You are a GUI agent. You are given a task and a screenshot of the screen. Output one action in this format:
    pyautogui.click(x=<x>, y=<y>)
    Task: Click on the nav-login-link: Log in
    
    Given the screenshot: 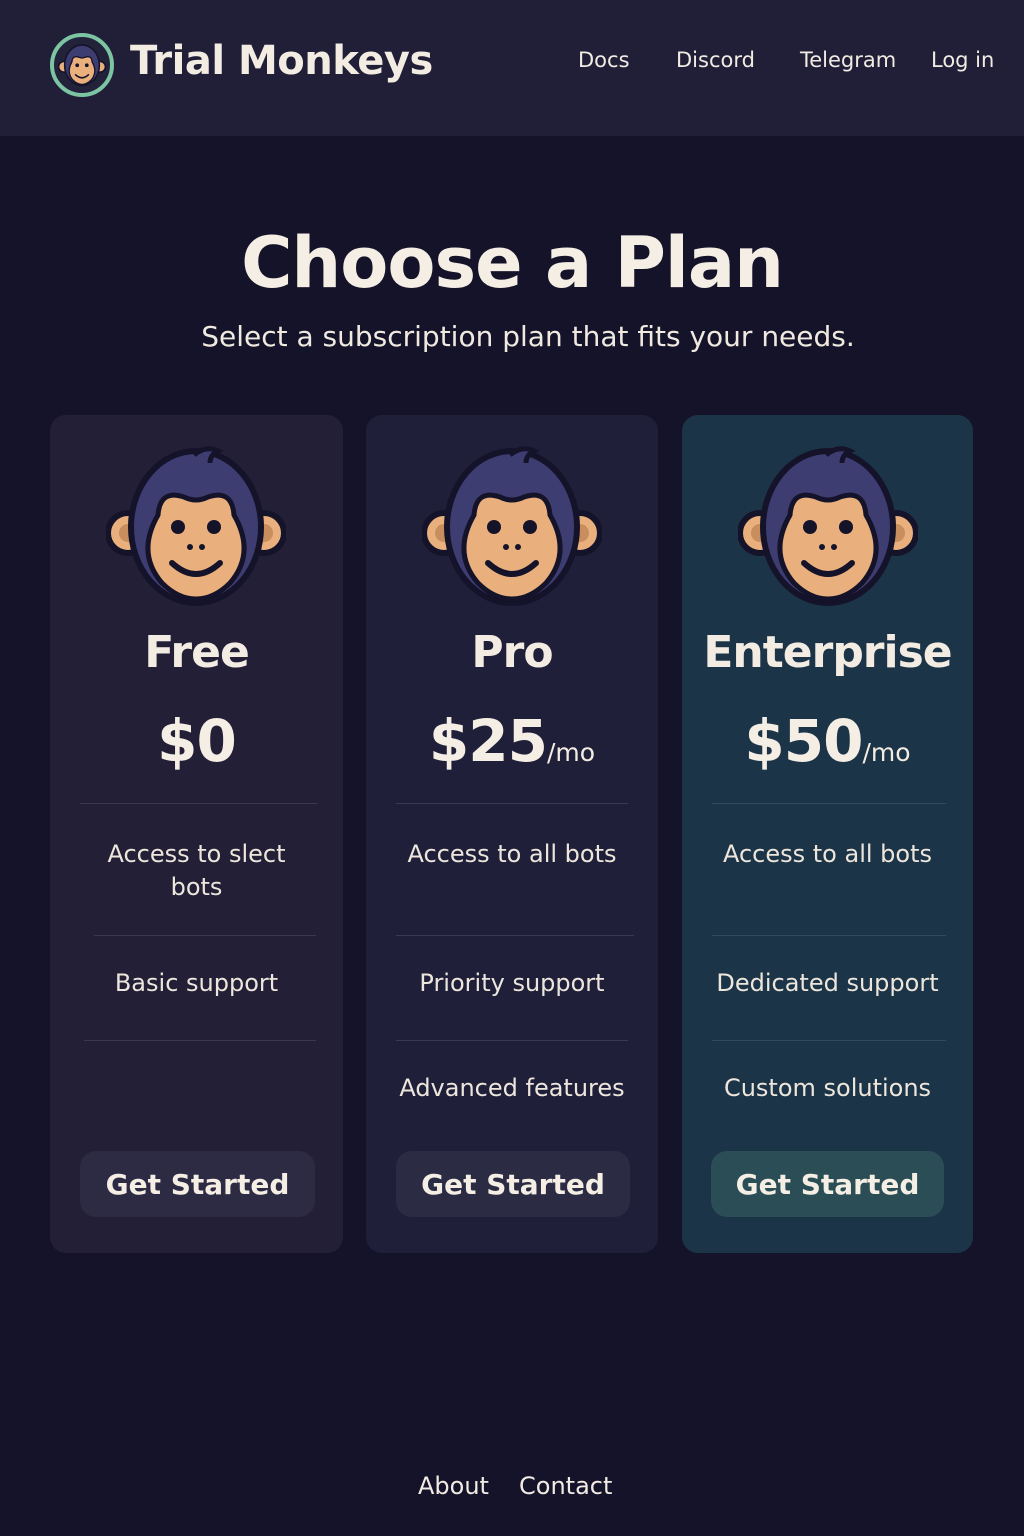 What is the action you would take?
    pyautogui.click(x=962, y=60)
    